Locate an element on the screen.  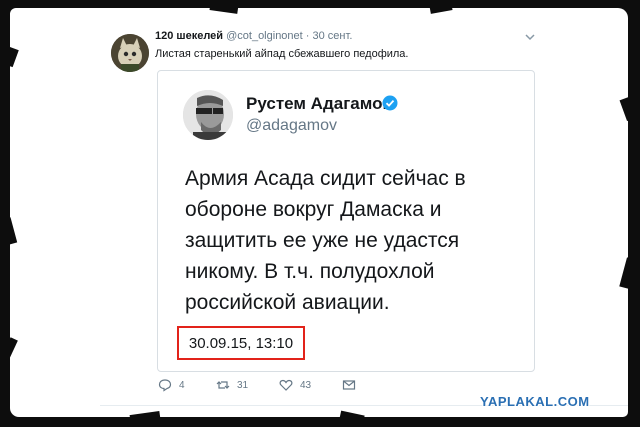
quoted-text-line: российской авиации. is located at coordinates (287, 302).